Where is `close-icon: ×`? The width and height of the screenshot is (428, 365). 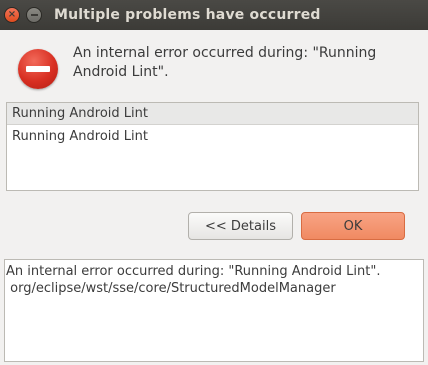 close-icon: × is located at coordinates (12, 14).